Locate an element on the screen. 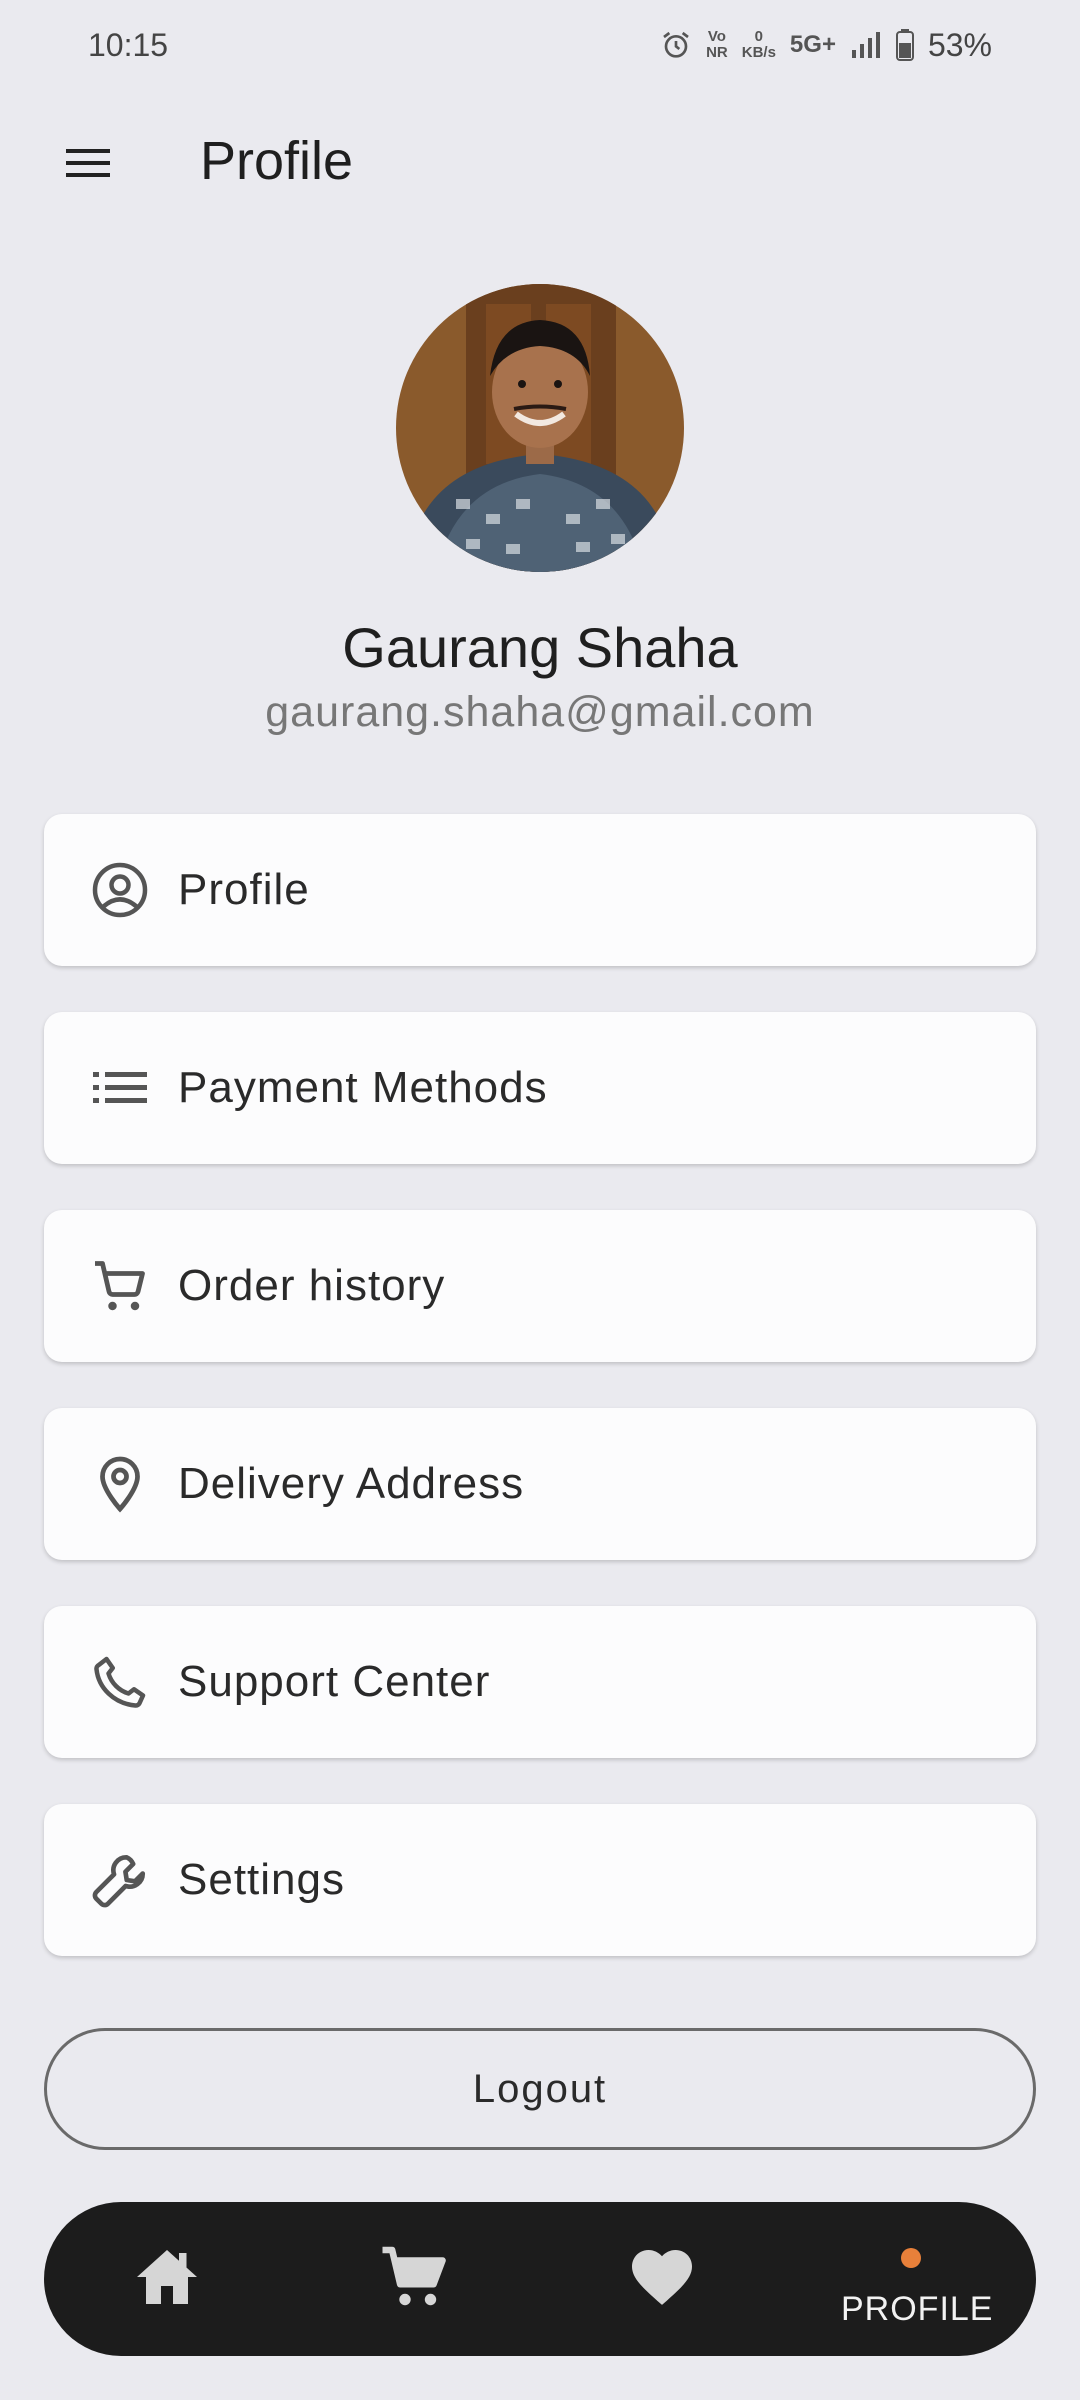 Image resolution: width=1080 pixels, height=2400 pixels. bottom-nav: PROFILE is located at coordinates (540, 2279).